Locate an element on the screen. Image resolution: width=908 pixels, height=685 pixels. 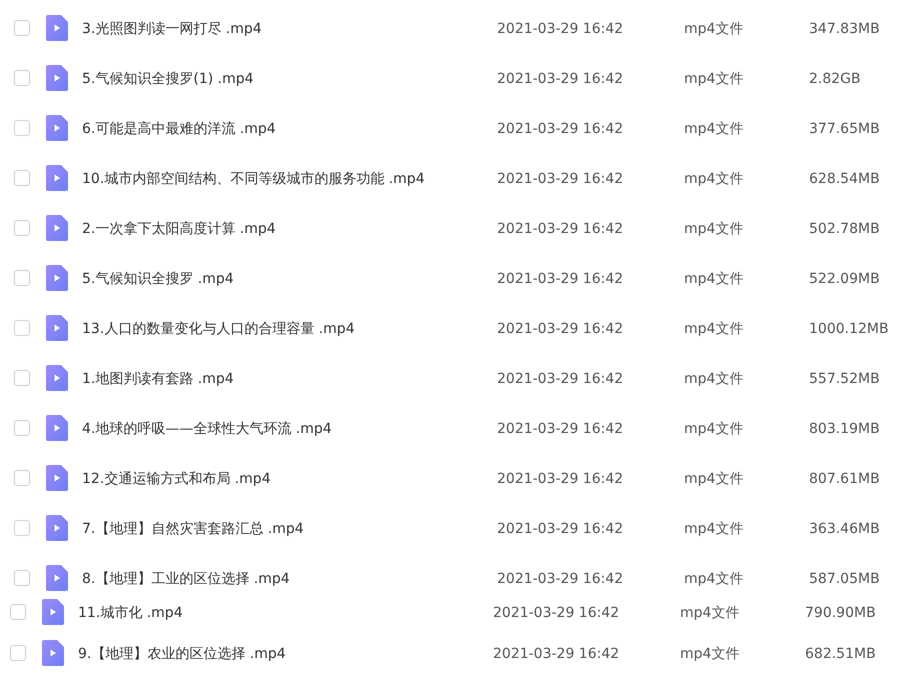
file-size: 347.83MB is located at coordinates (844, 29).